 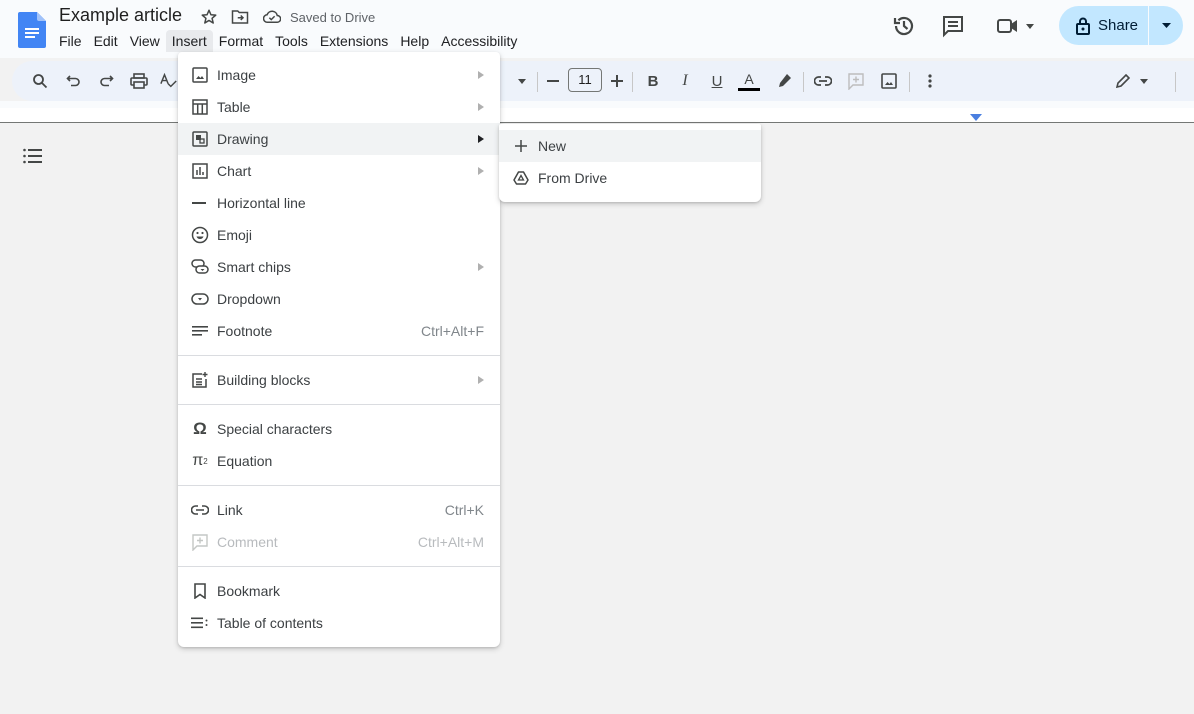 I want to click on font-size-input: 11, so click(x=585, y=80).